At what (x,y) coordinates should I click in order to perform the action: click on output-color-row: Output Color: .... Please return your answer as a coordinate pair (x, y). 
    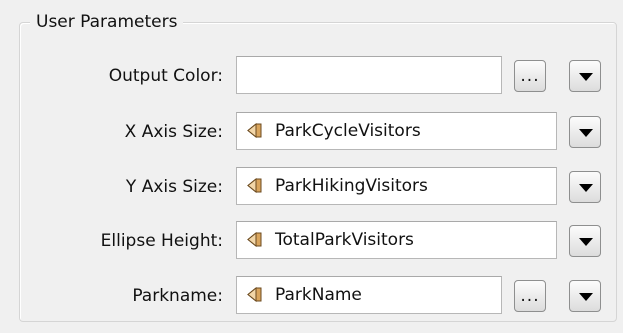
    Looking at the image, I should click on (311, 76).